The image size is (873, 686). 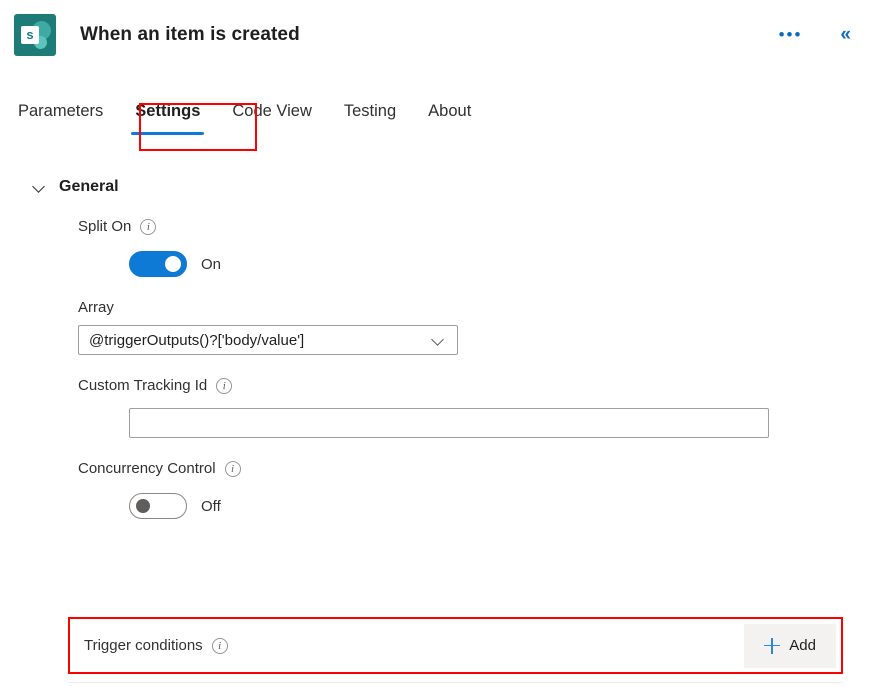 What do you see at coordinates (815, 34) in the screenshot?
I see `header-actions: ••• «` at bounding box center [815, 34].